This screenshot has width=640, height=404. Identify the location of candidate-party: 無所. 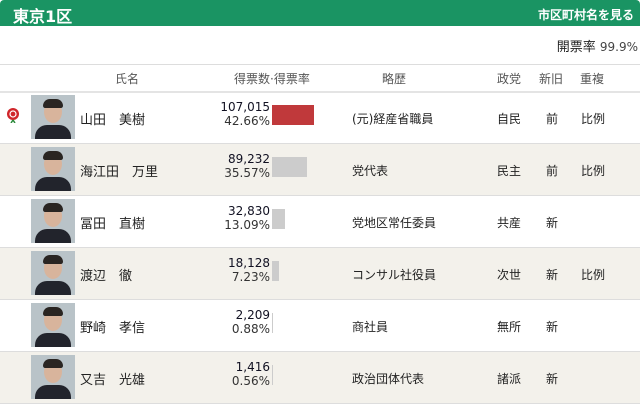
(509, 327).